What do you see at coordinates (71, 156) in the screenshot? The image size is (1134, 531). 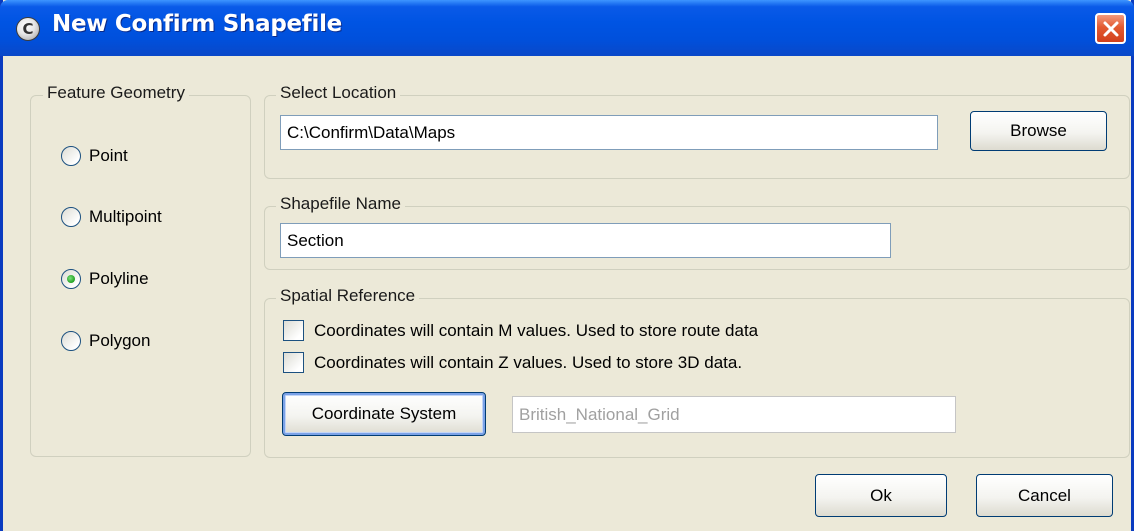 I see `radio-point` at bounding box center [71, 156].